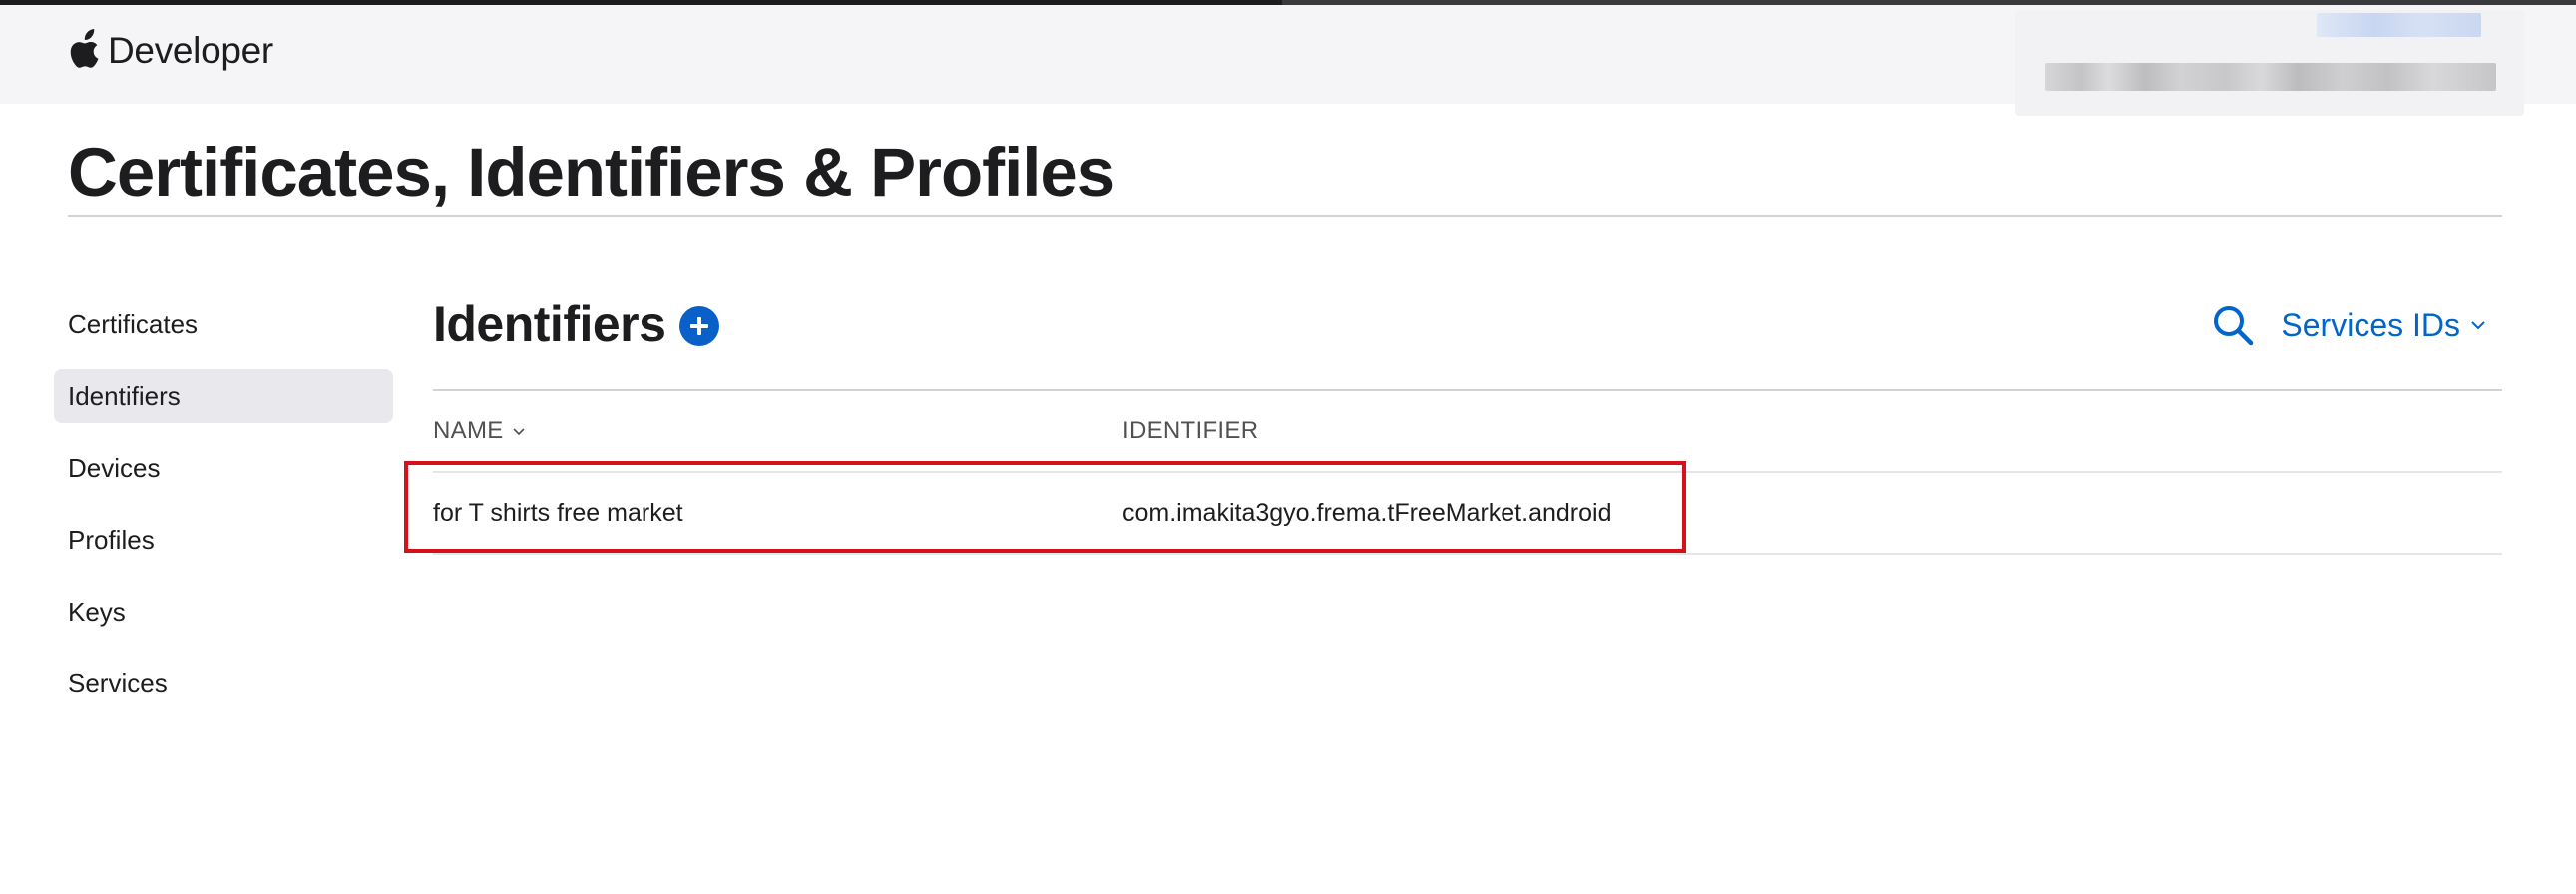  I want to click on sort-chevron-icon, so click(519, 431).